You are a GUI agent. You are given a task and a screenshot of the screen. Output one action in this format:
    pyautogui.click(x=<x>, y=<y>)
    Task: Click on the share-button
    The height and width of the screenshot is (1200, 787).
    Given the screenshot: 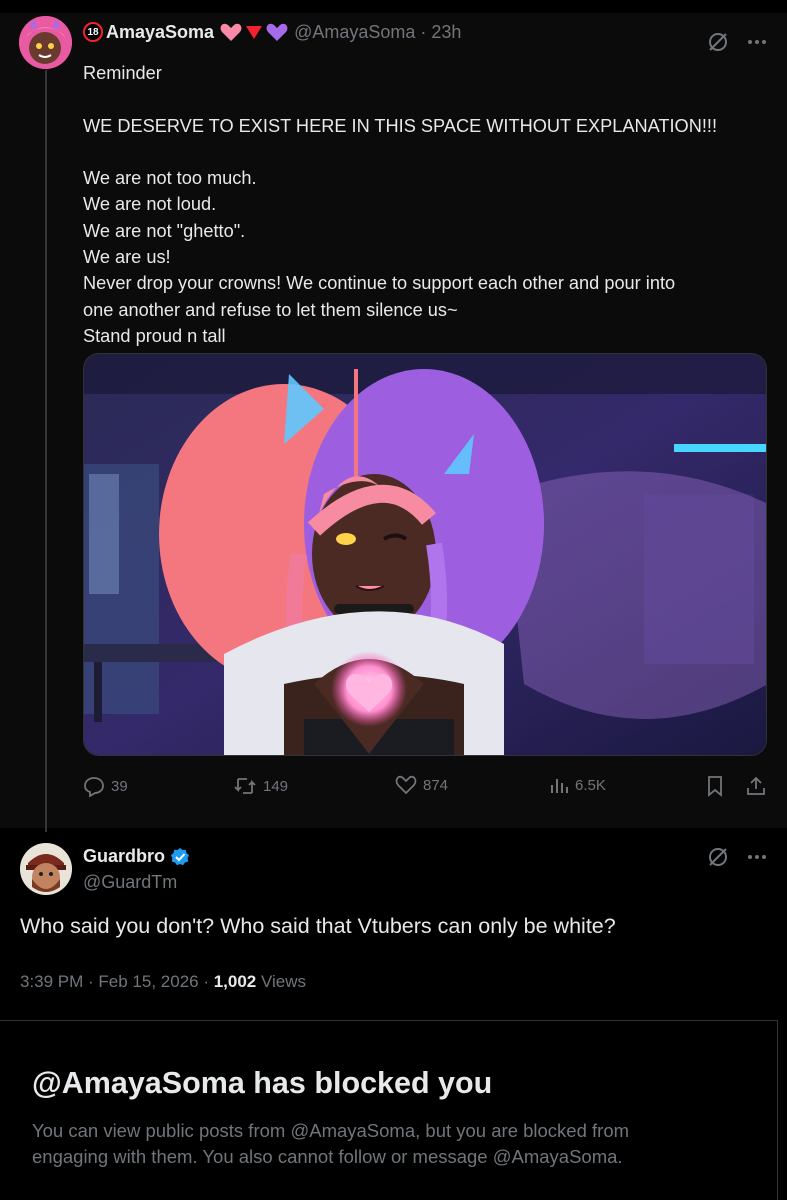 What is the action you would take?
    pyautogui.click(x=756, y=786)
    